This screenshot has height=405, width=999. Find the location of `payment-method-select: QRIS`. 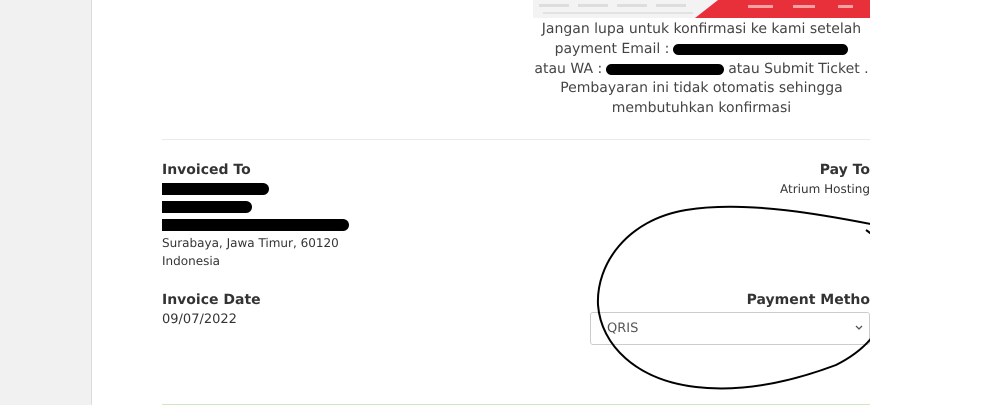

payment-method-select: QRIS is located at coordinates (730, 328).